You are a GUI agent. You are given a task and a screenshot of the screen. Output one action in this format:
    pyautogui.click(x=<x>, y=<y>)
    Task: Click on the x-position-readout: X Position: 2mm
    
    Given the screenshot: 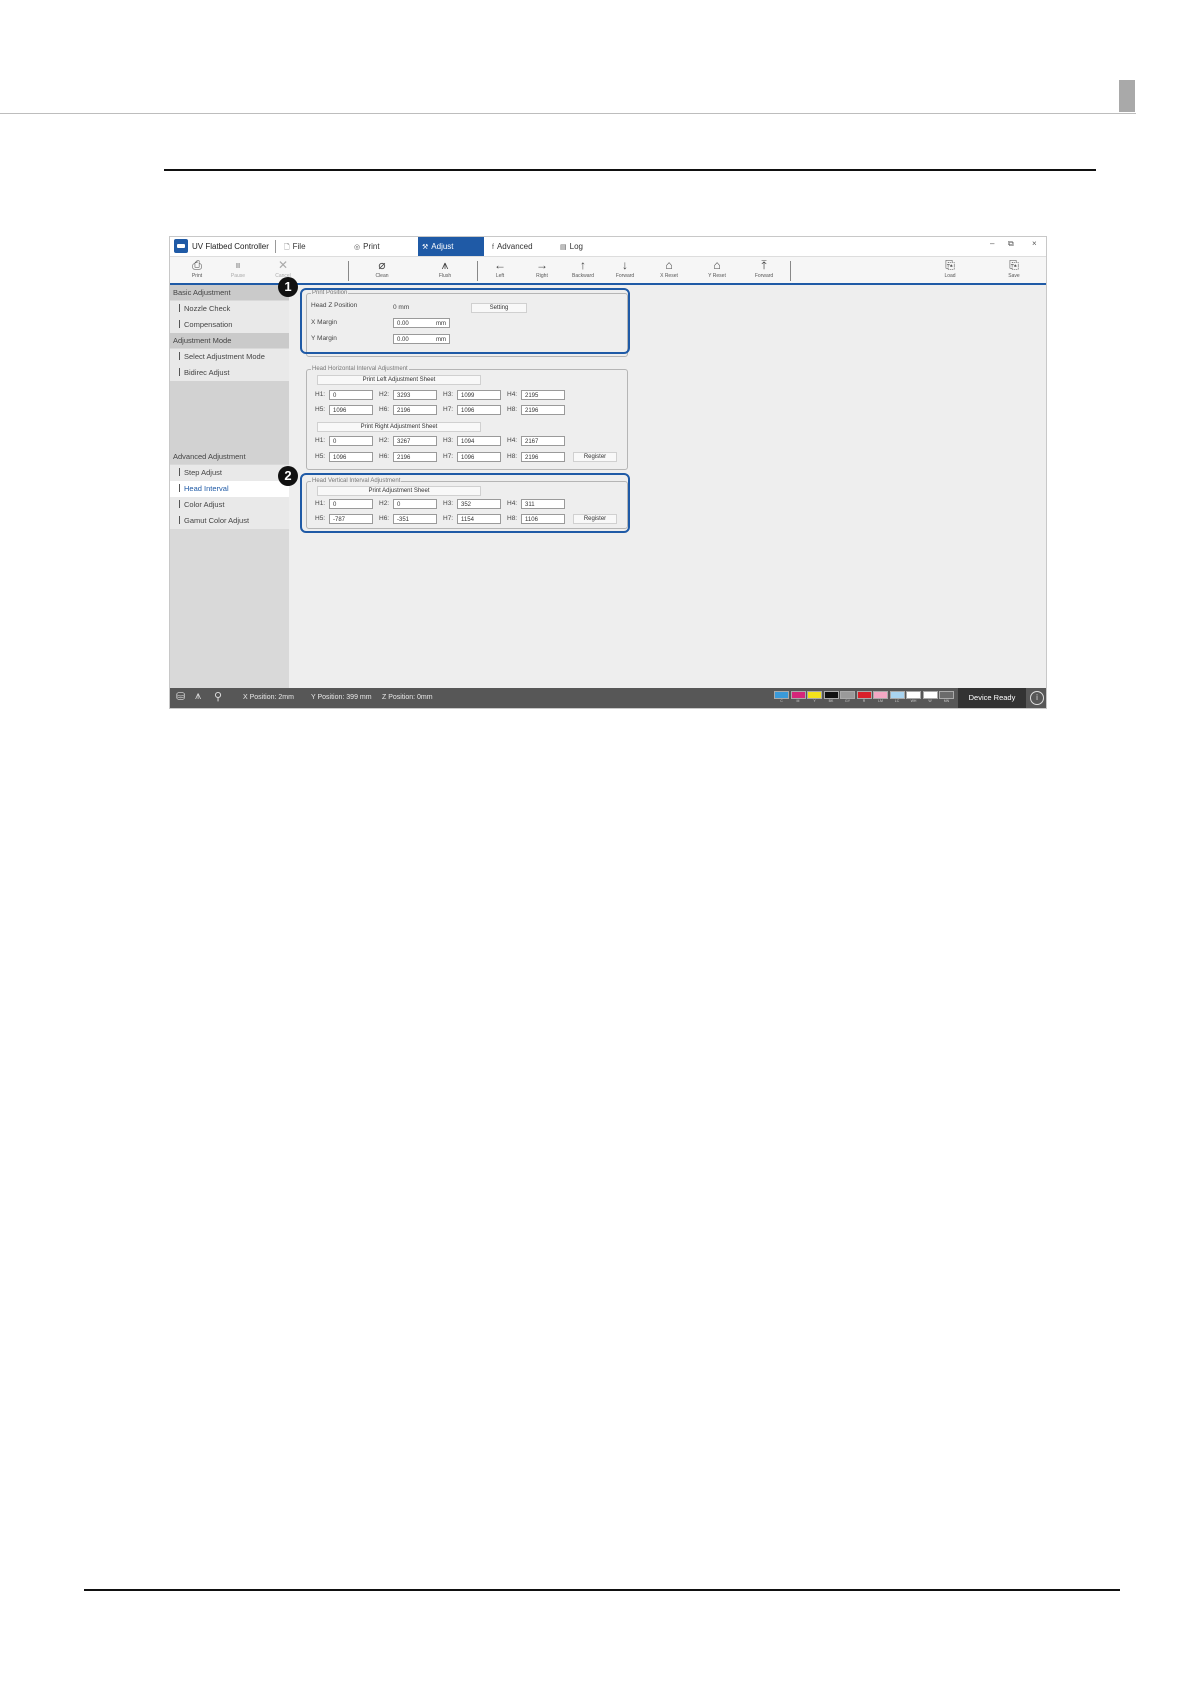 What is the action you would take?
    pyautogui.click(x=268, y=697)
    